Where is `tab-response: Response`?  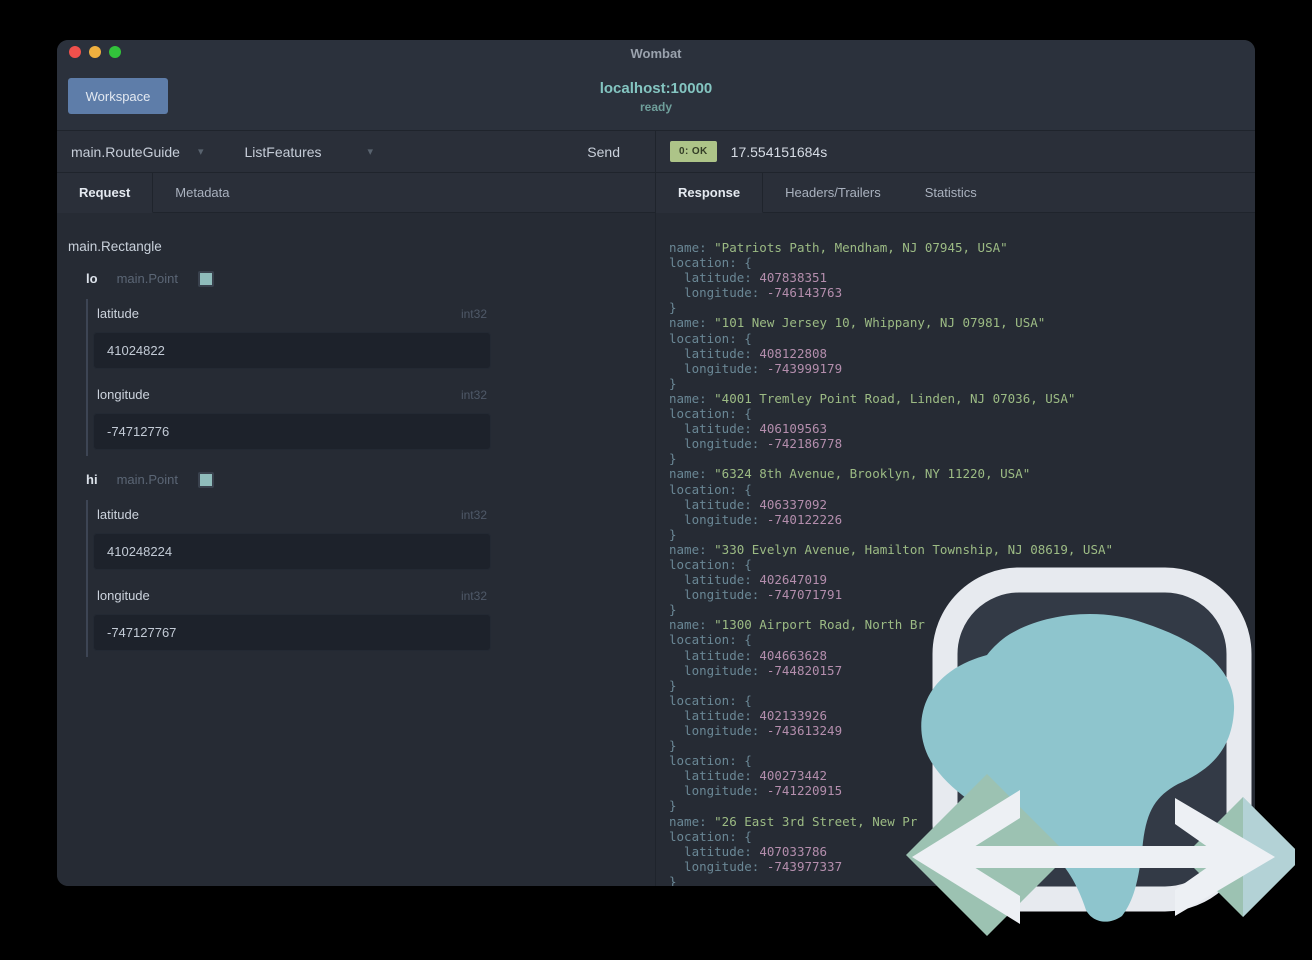
tab-response: Response is located at coordinates (710, 193).